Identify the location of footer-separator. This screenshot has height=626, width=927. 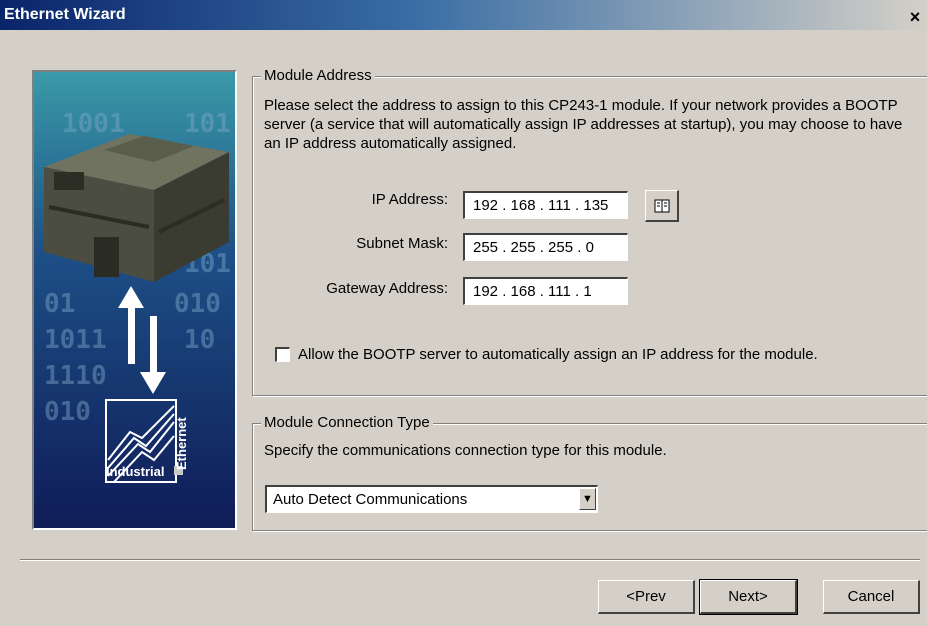
(470, 560).